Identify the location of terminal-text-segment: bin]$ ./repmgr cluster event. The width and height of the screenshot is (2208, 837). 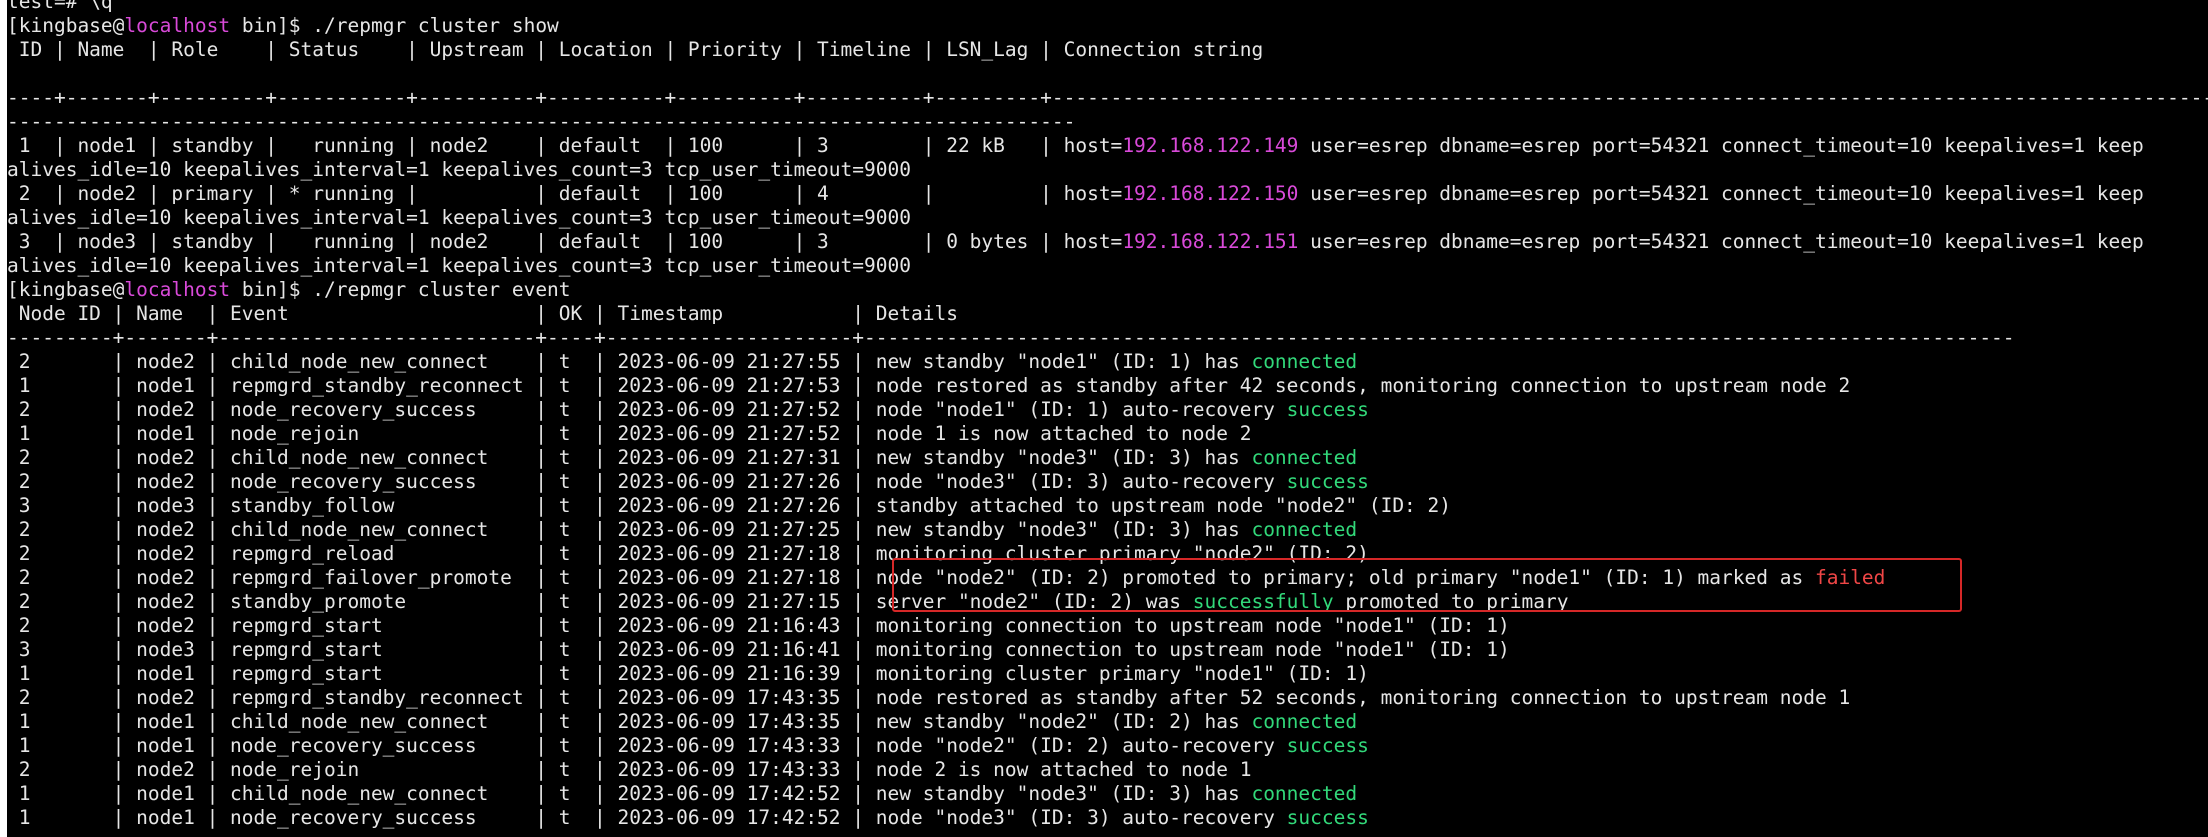
(400, 289).